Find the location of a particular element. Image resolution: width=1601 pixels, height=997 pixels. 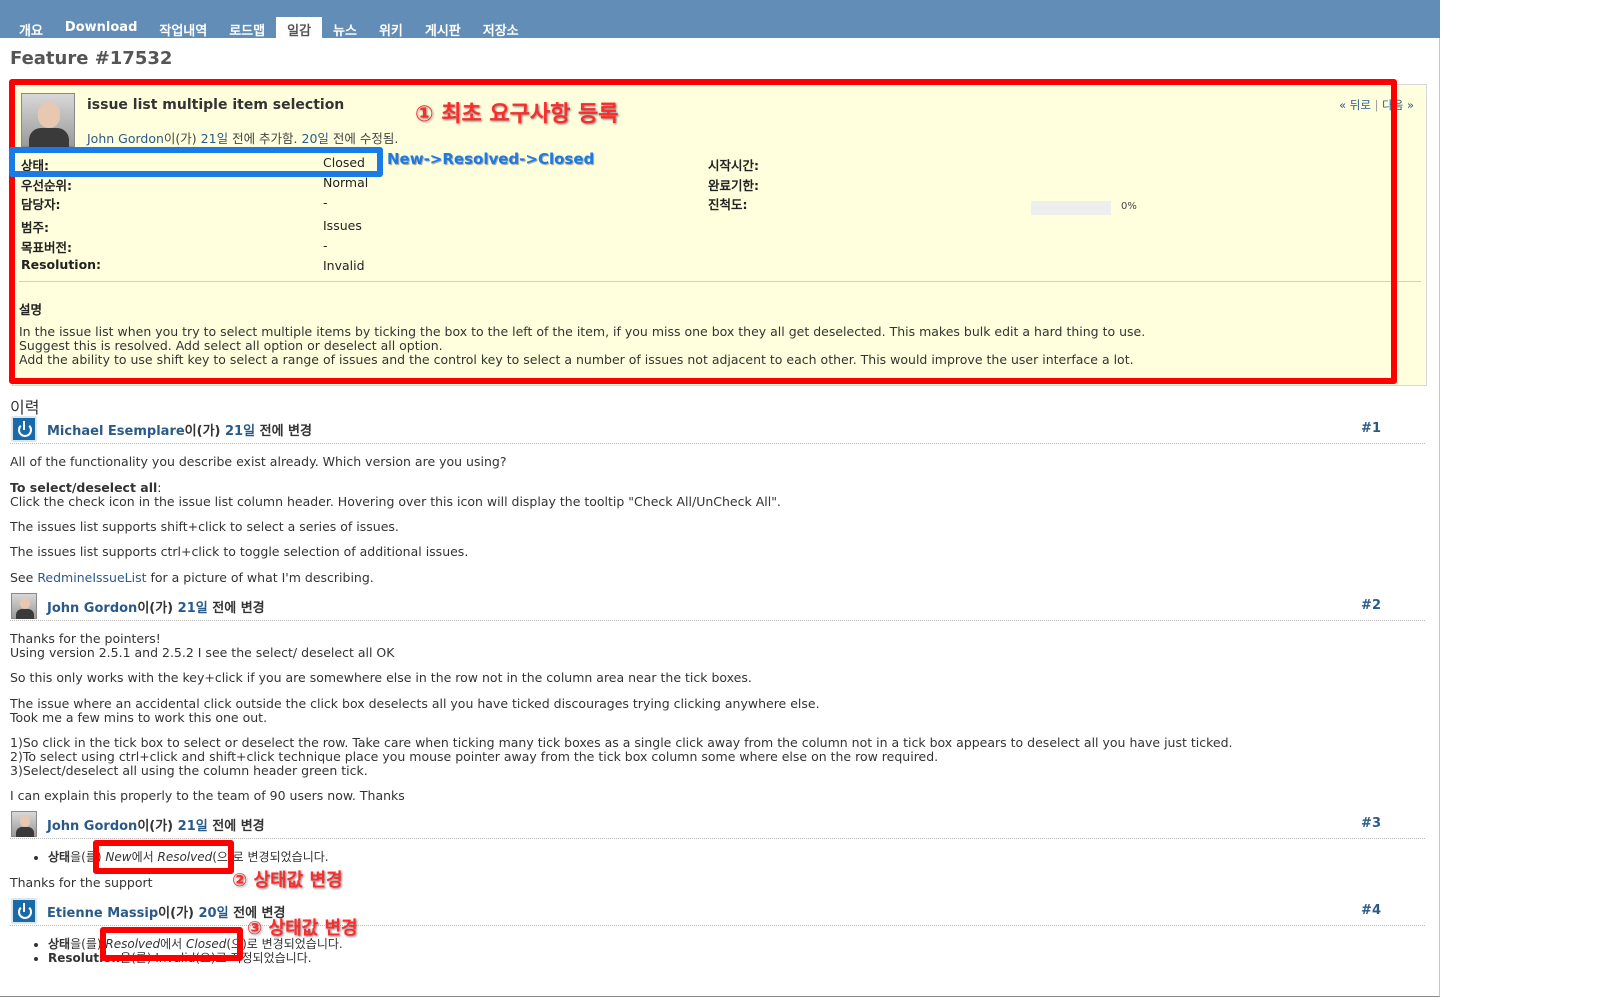

journal-byline: Michael Esemplare이(가) 21일 전에 변경 is located at coordinates (179, 429).